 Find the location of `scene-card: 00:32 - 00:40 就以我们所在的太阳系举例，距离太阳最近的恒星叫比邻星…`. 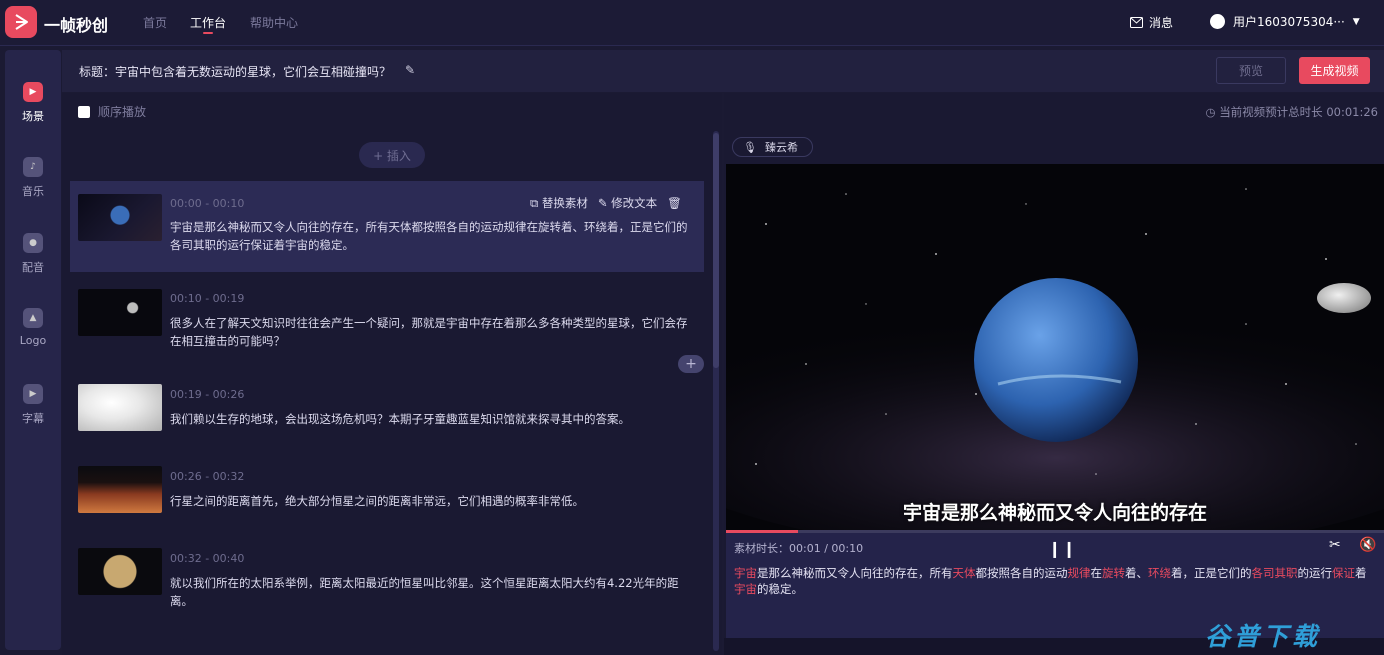

scene-card: 00:32 - 00:40 就以我们所在的太阳系举例，距离太阳最近的恒星叫比邻星… is located at coordinates (387, 579).